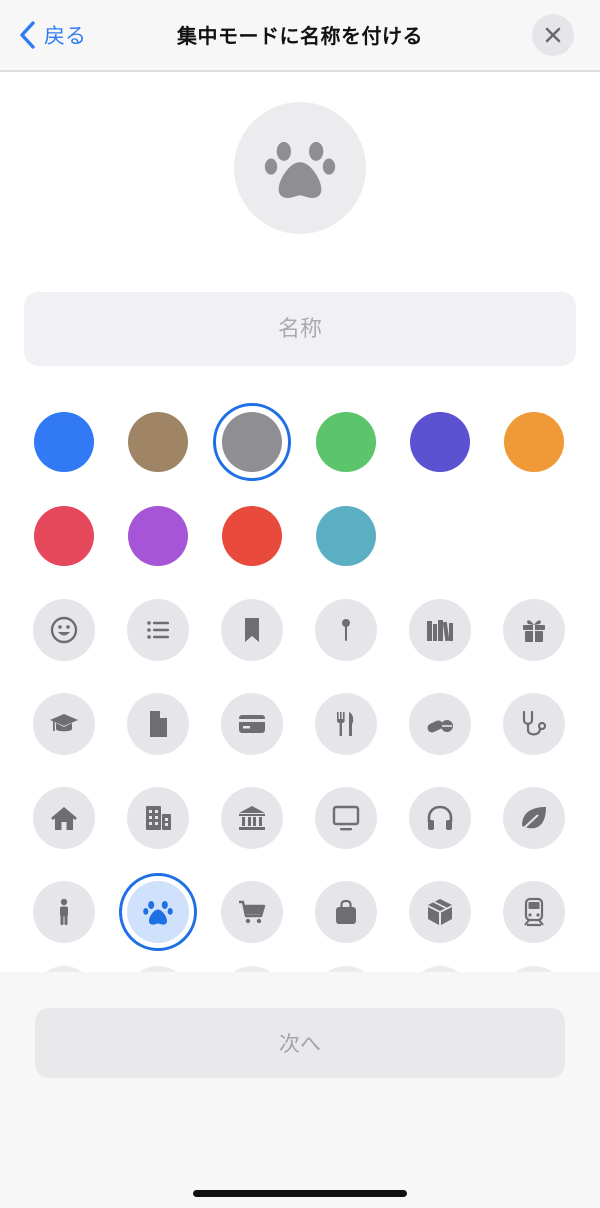 The image size is (600, 1208). I want to click on color-swatch-vermilion, so click(252, 536).